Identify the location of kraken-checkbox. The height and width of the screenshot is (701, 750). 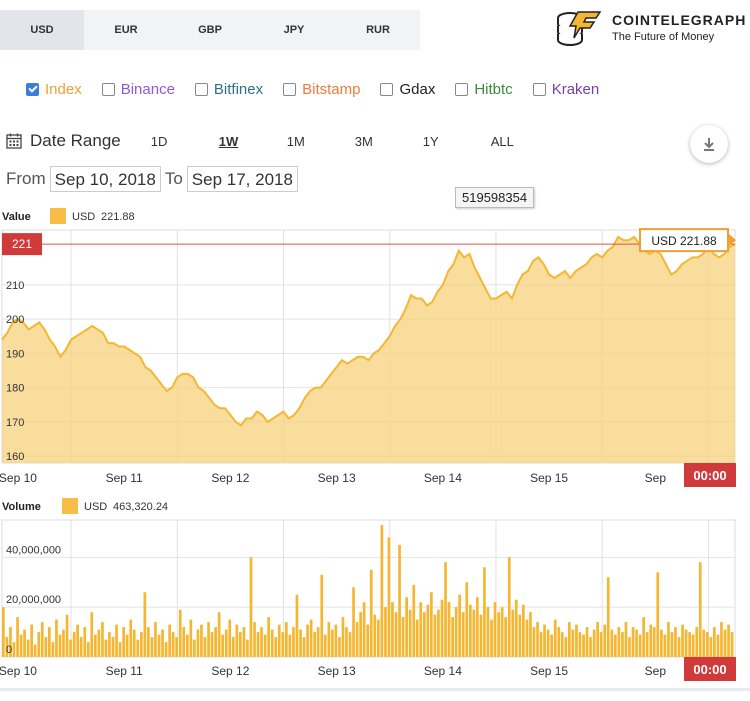
(539, 89).